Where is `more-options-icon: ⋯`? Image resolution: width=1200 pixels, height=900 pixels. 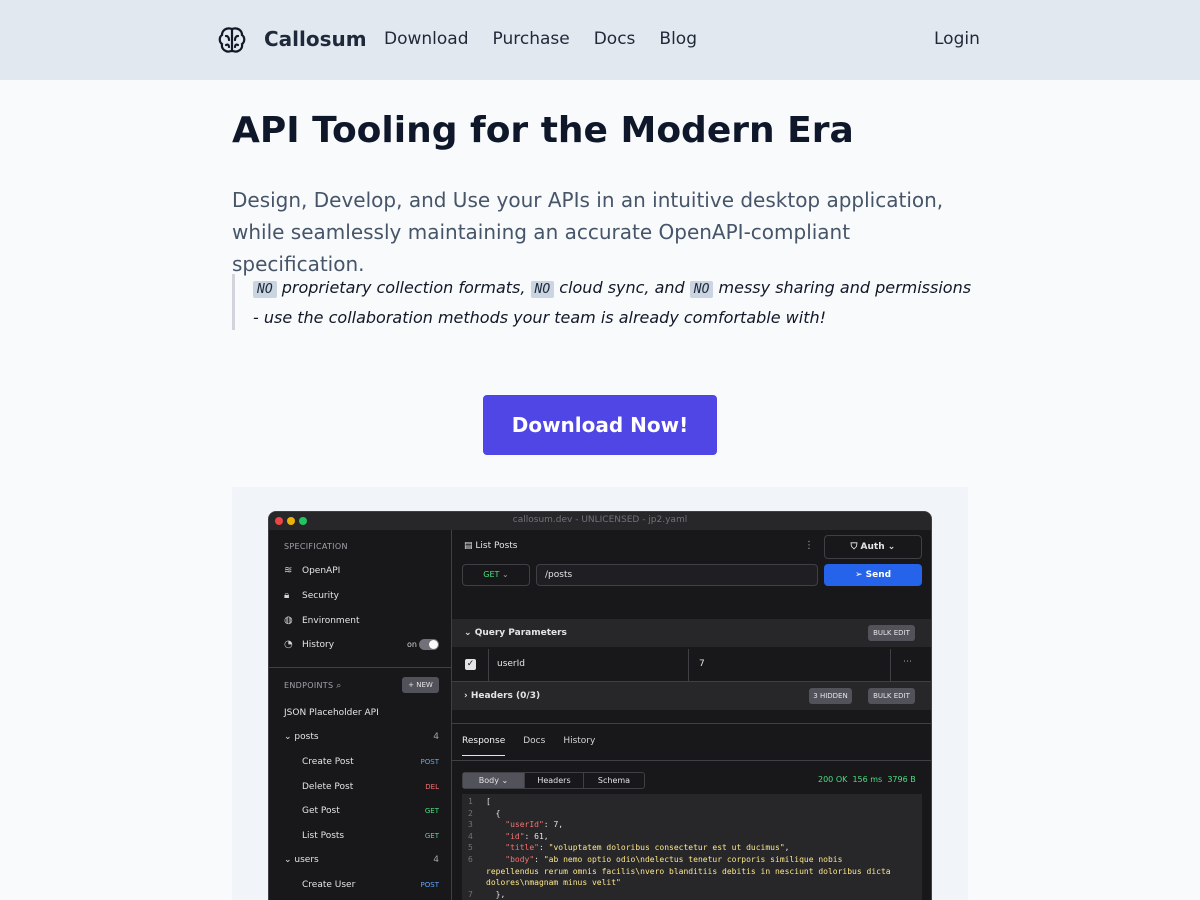 more-options-icon: ⋯ is located at coordinates (907, 662).